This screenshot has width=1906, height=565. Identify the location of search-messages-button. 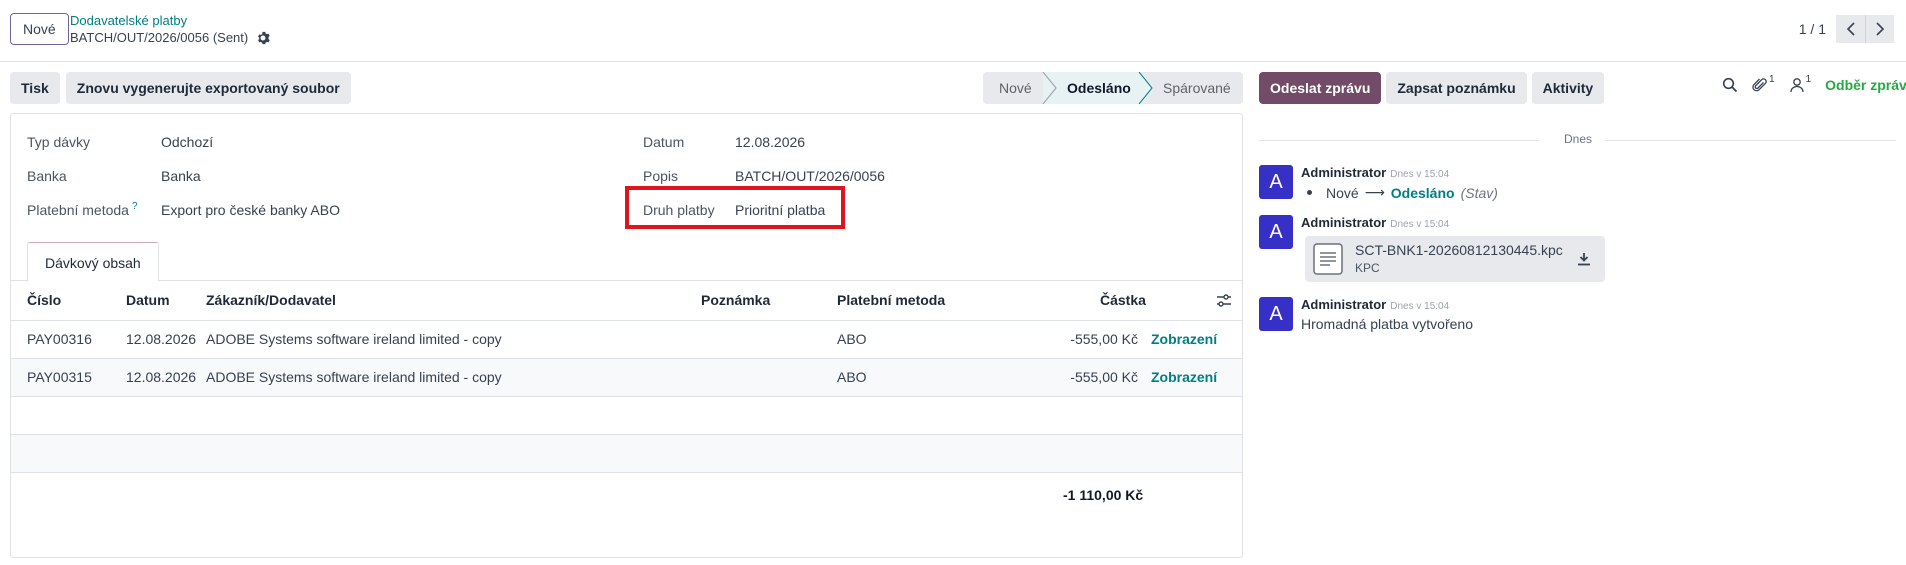
(1730, 85).